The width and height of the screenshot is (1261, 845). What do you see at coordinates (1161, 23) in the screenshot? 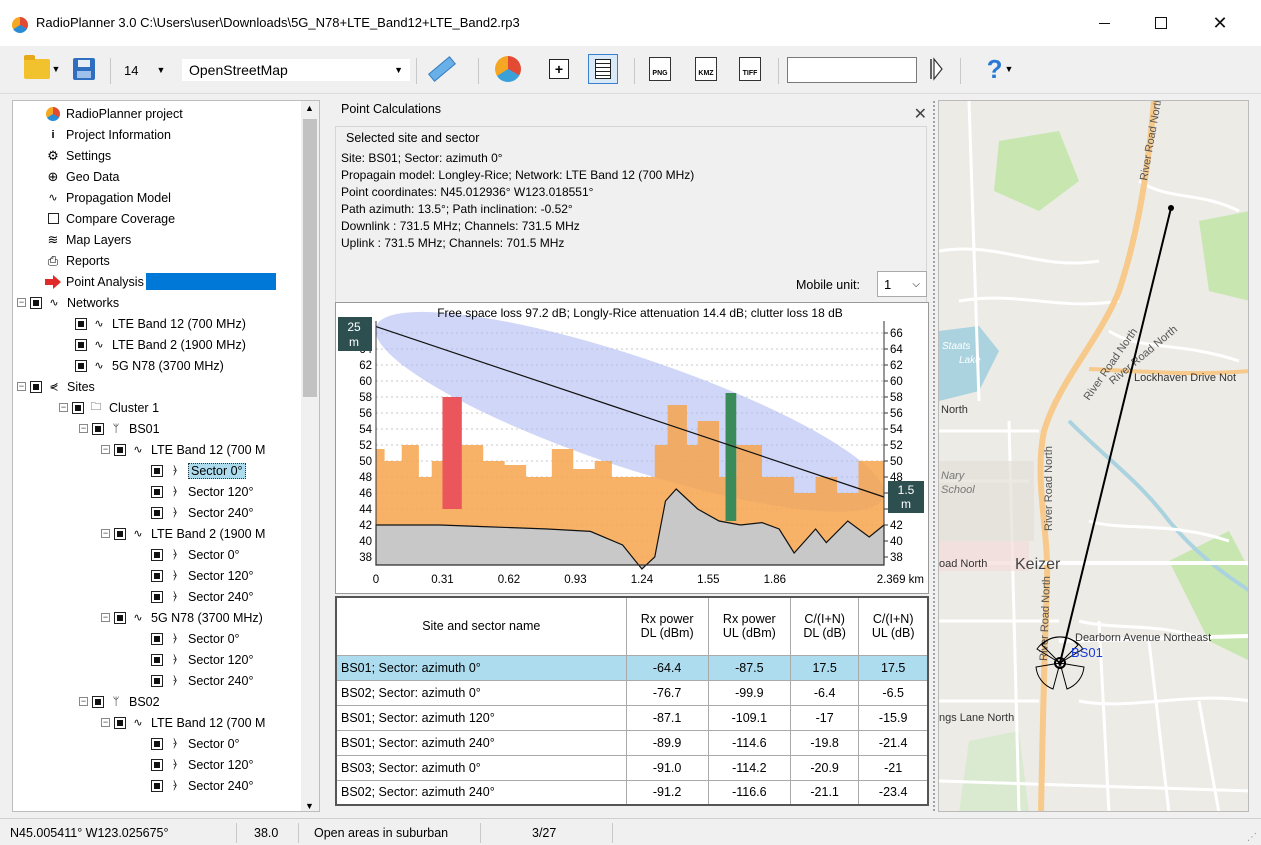
I see `maximize-button` at bounding box center [1161, 23].